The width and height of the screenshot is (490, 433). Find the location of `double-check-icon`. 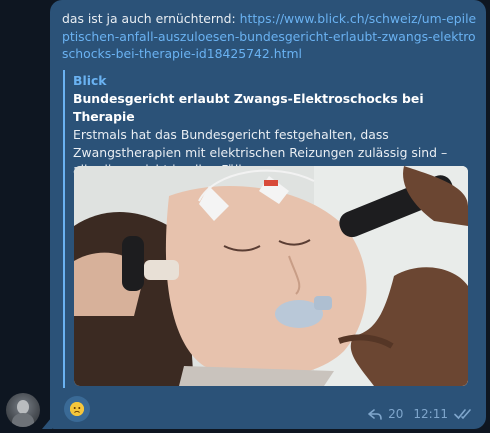

double-check-icon is located at coordinates (464, 414).